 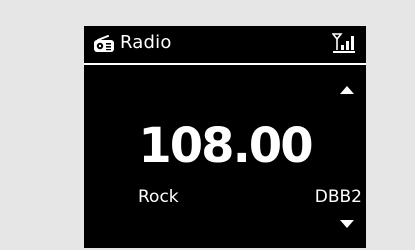 What do you see at coordinates (225, 146) in the screenshot?
I see `frequency-readout: 108.00` at bounding box center [225, 146].